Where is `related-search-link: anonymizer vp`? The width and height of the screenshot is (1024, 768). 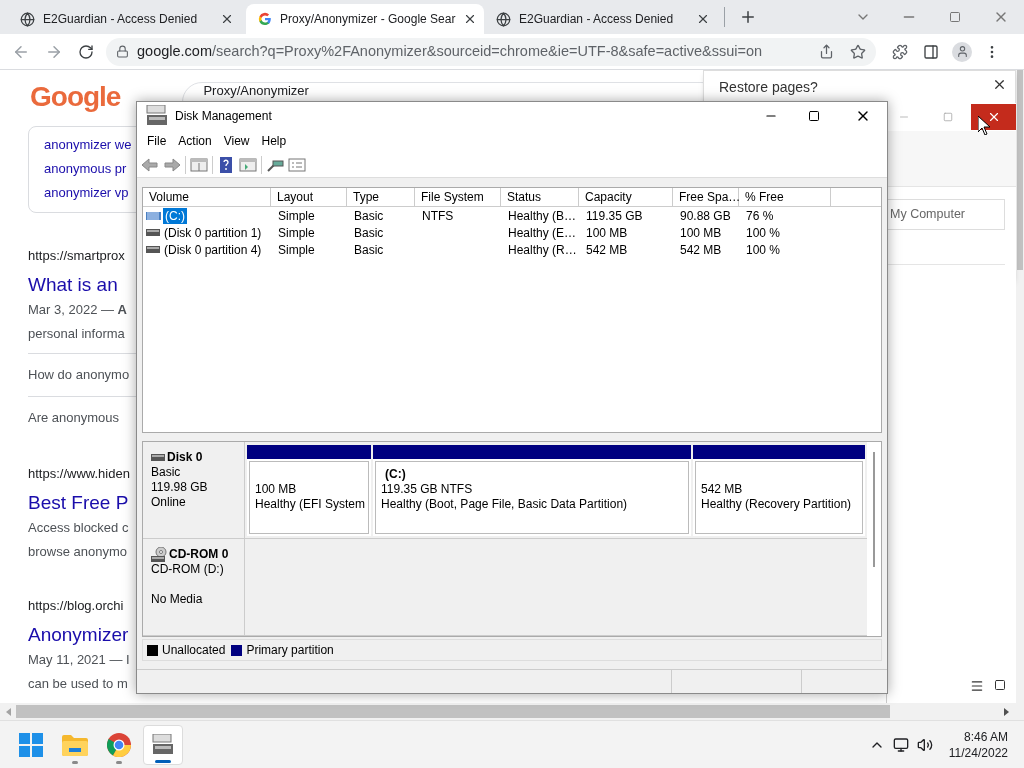 related-search-link: anonymizer vp is located at coordinates (86, 192).